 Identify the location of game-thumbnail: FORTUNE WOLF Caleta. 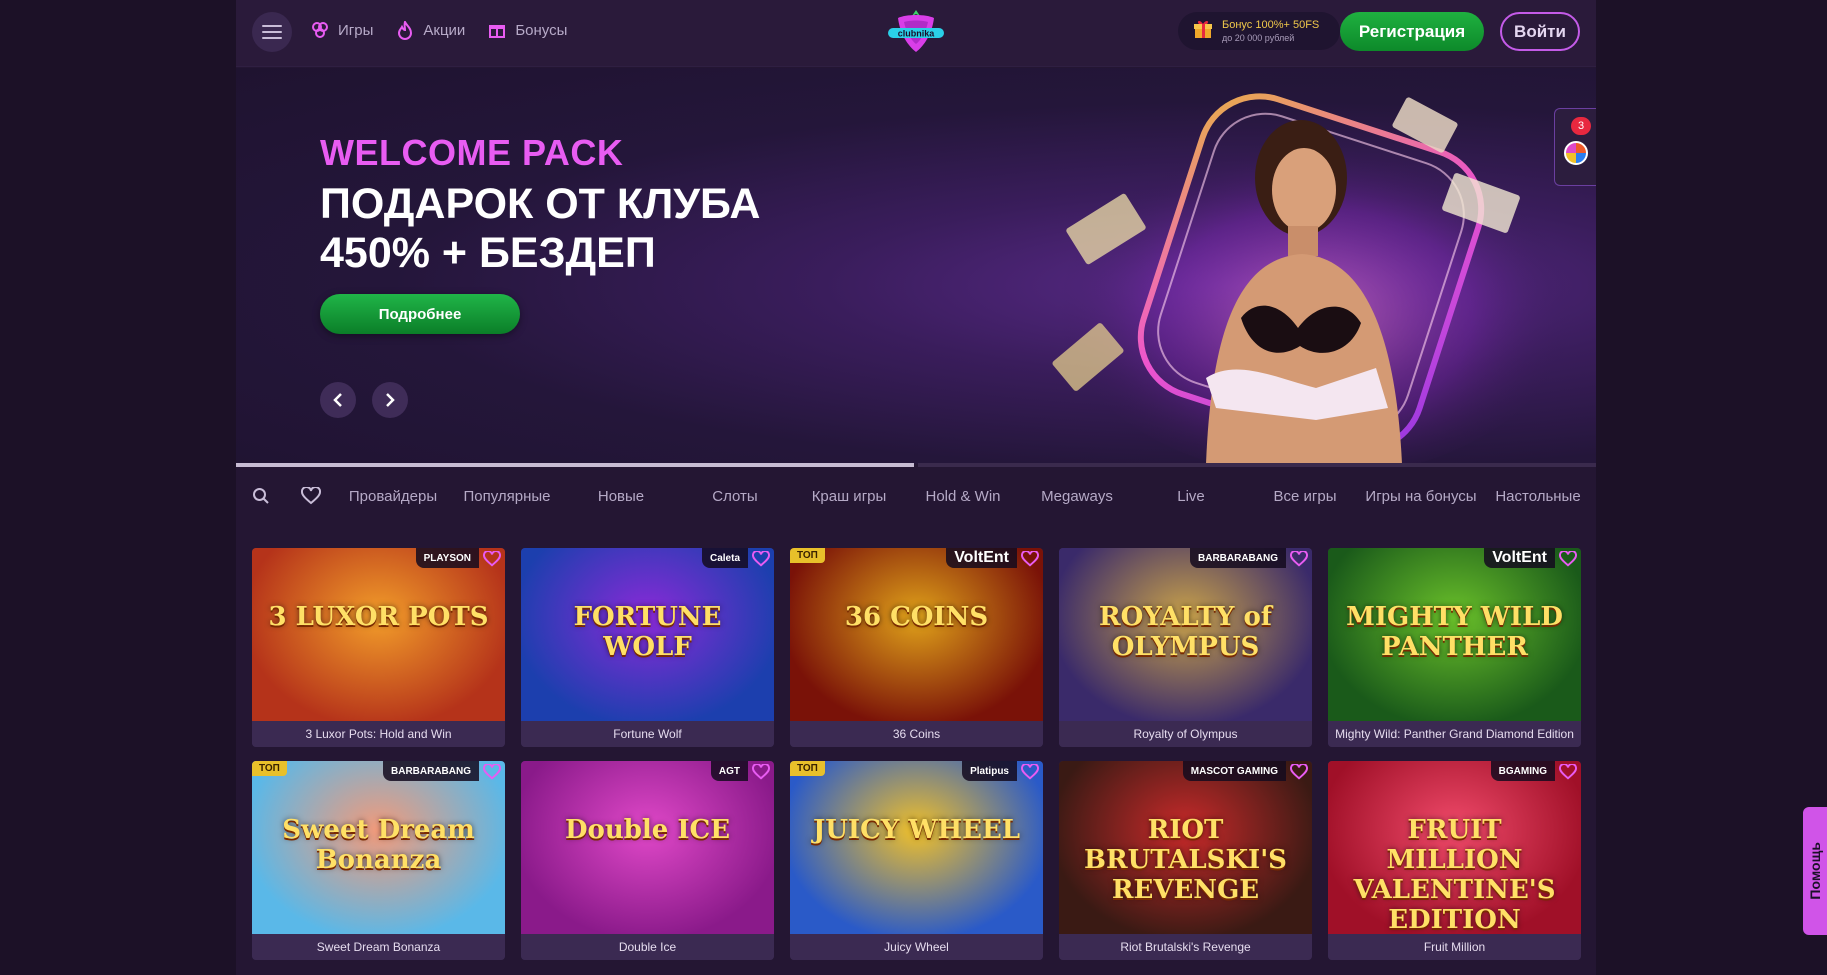
(647, 634).